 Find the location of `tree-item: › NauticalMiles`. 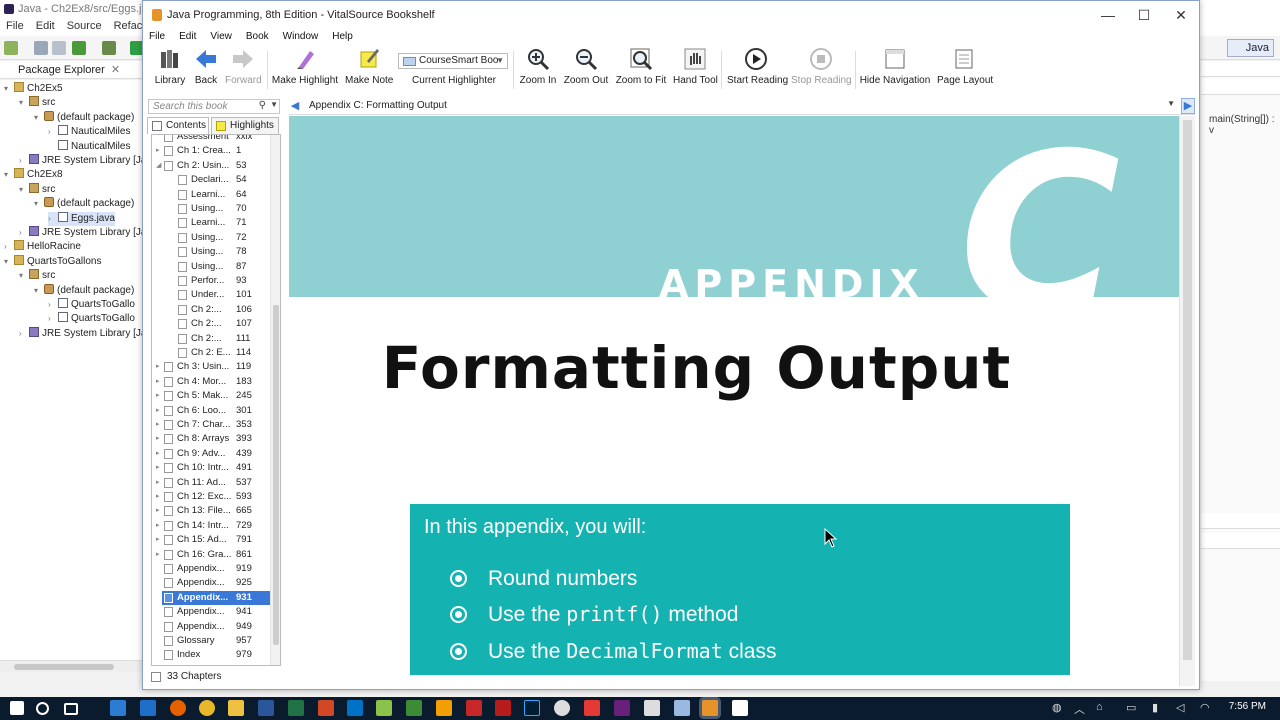

tree-item: › NauticalMiles is located at coordinates (89, 132).